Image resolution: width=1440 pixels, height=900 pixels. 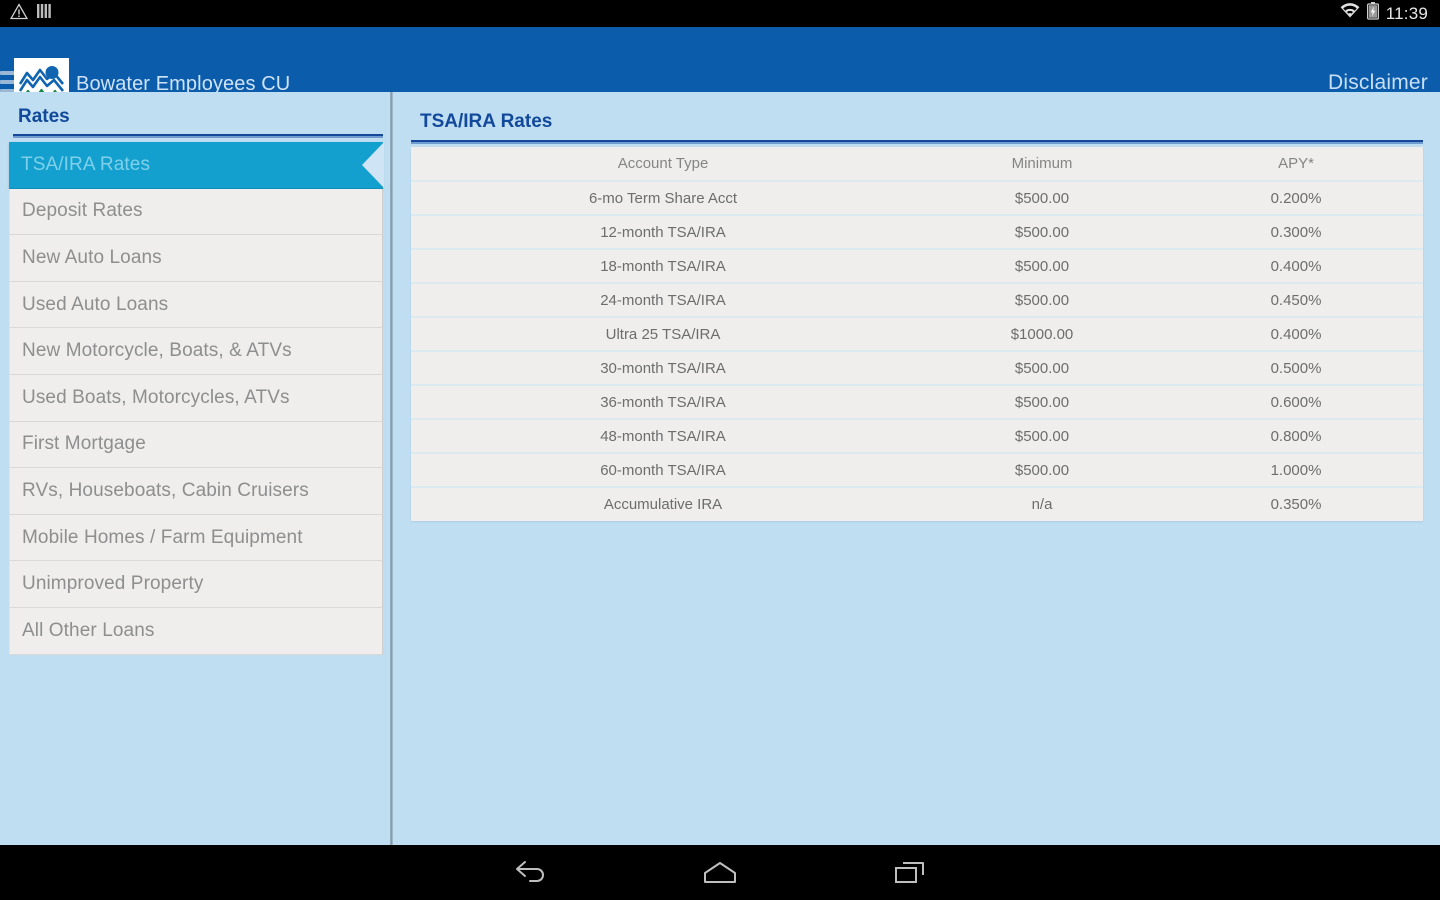 I want to click on sidebar-item-label: Unimproved Property, so click(x=113, y=584).